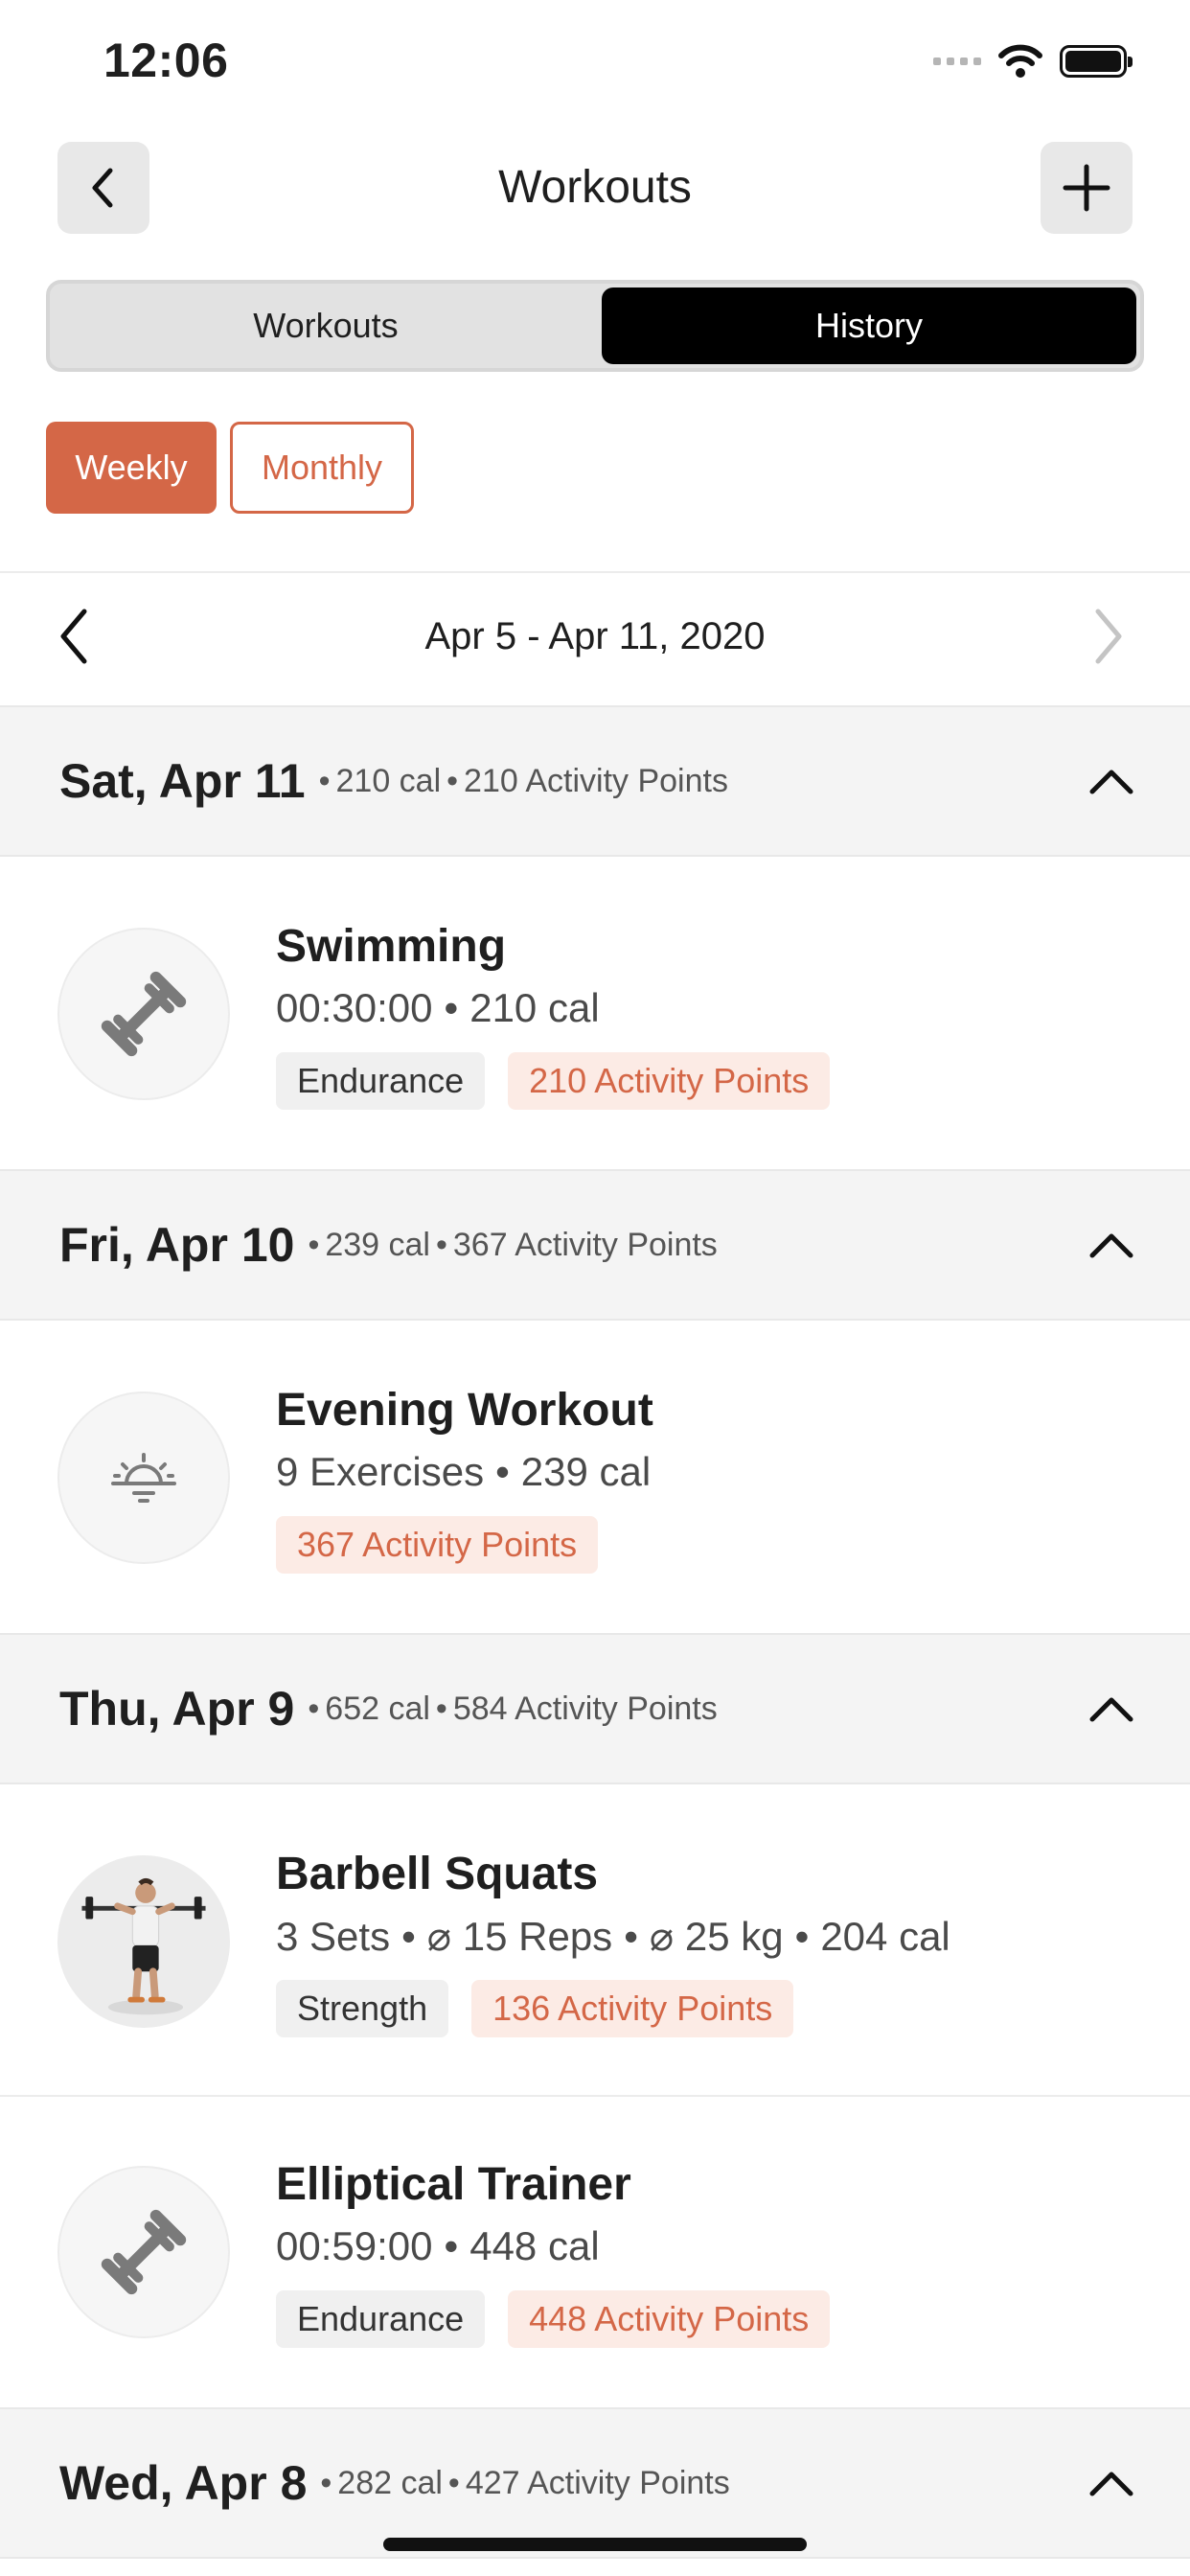 The width and height of the screenshot is (1190, 2576). What do you see at coordinates (595, 187) in the screenshot?
I see `page-title: Workouts` at bounding box center [595, 187].